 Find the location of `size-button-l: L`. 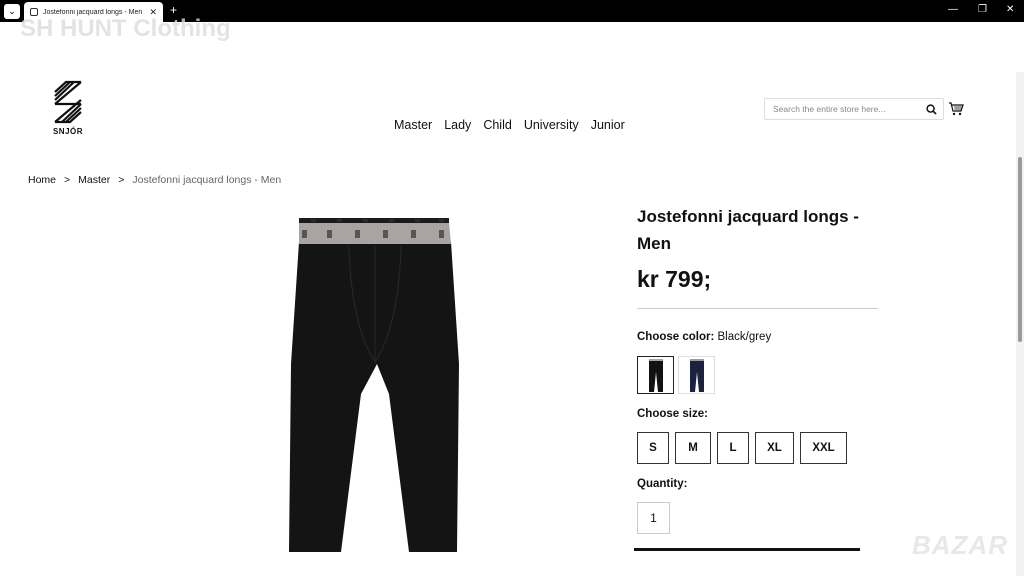

size-button-l: L is located at coordinates (733, 448).